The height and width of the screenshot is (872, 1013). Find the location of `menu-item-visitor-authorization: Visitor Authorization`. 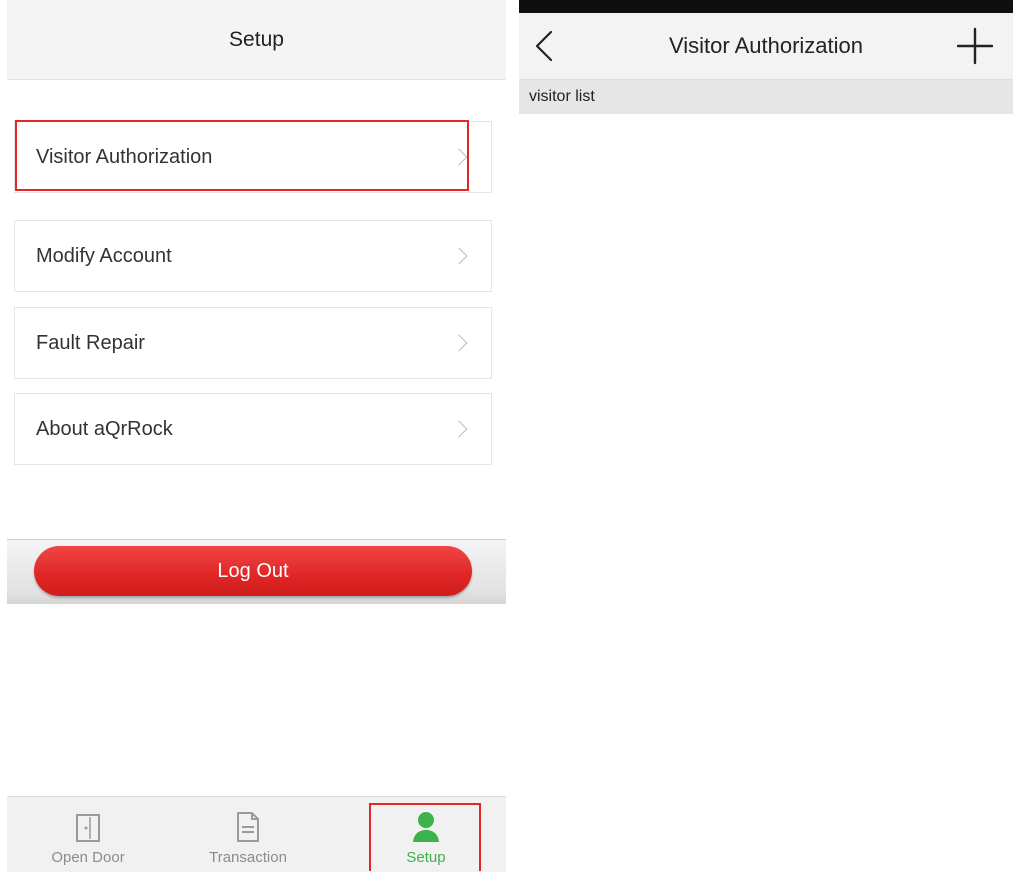

menu-item-visitor-authorization: Visitor Authorization is located at coordinates (253, 157).